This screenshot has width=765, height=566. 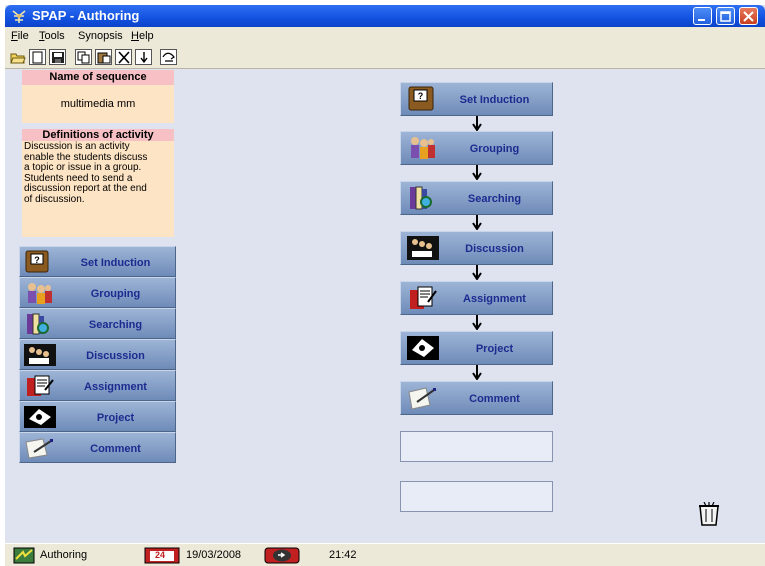 I want to click on flow-step-discussion: Discussion, so click(x=476, y=248).